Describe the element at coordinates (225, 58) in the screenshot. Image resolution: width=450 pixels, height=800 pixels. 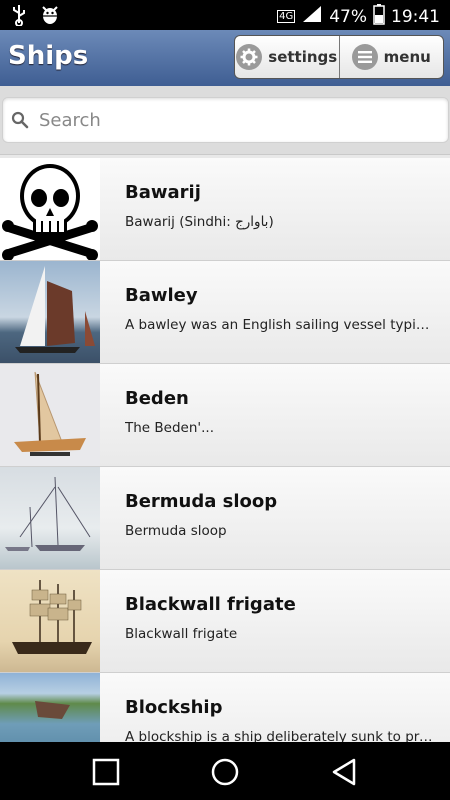
I see `app-bar: Ships settings menu` at that location.